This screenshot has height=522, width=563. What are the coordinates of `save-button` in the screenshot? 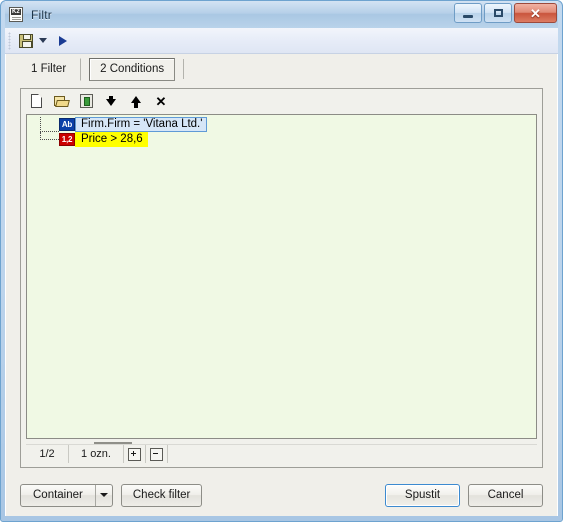 It's located at (26, 41).